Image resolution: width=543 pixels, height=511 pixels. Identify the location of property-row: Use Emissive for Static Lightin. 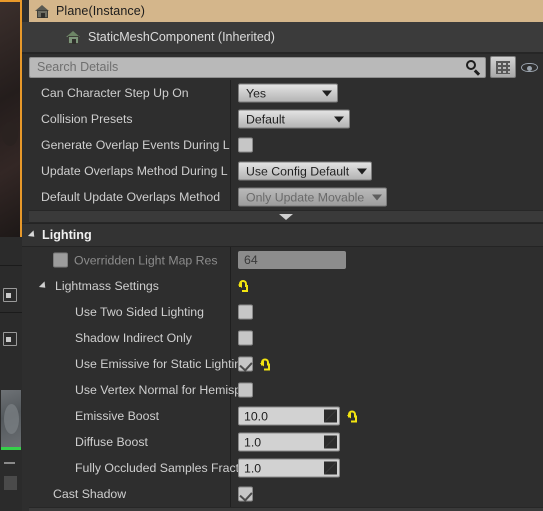
(286, 364).